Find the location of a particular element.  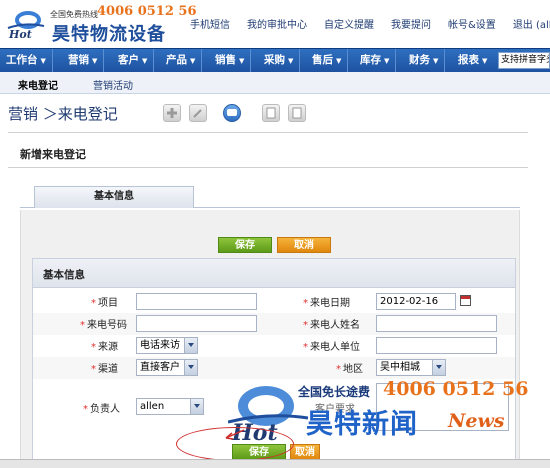

add-icon is located at coordinates (172, 113).